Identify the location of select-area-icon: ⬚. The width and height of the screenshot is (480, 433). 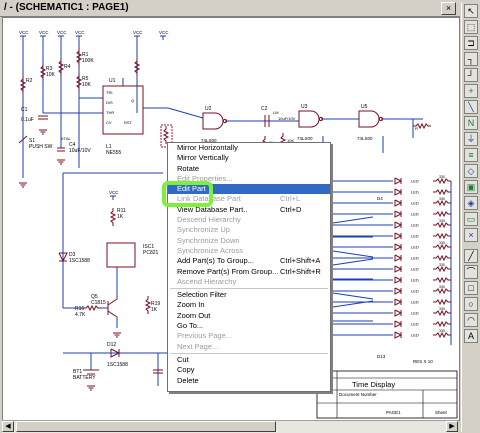
(471, 27).